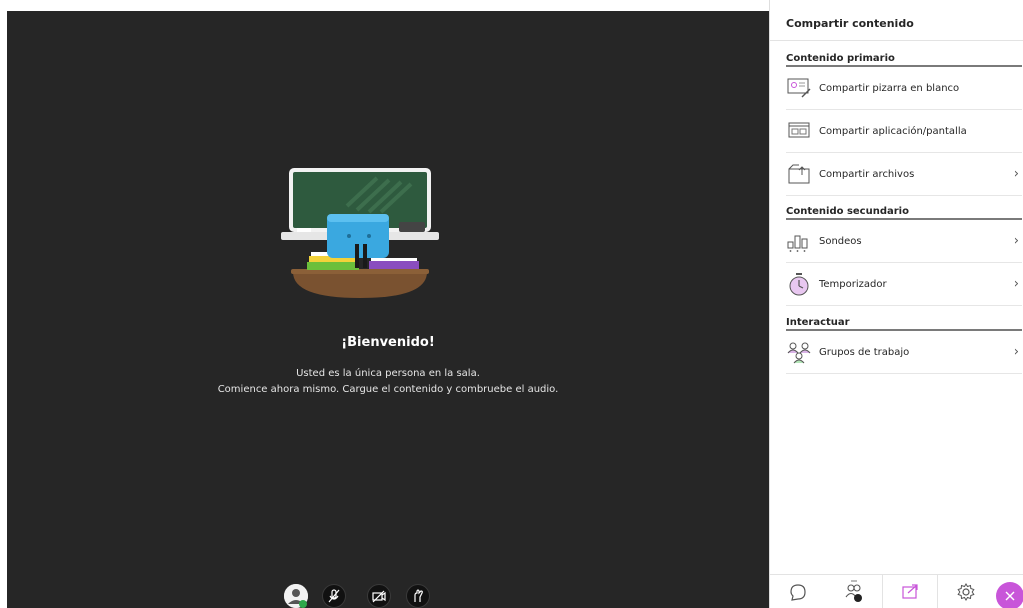 The height and width of the screenshot is (608, 1023). What do you see at coordinates (799, 241) in the screenshot?
I see `poll-icon` at bounding box center [799, 241].